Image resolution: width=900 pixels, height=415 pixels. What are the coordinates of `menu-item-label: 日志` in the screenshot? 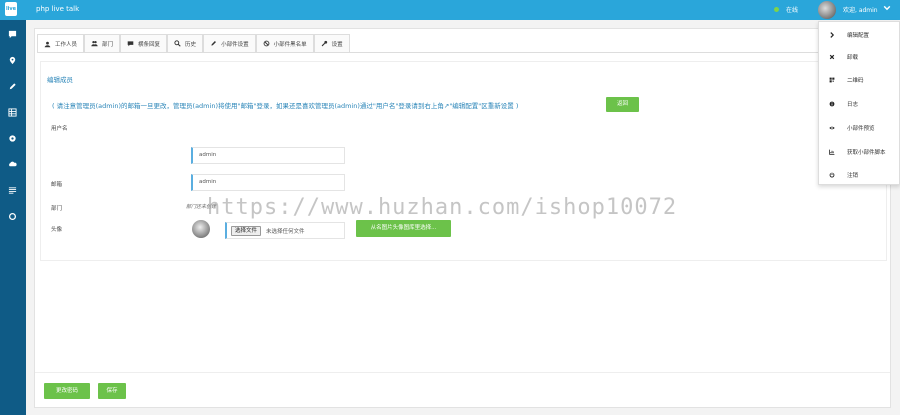 It's located at (853, 105).